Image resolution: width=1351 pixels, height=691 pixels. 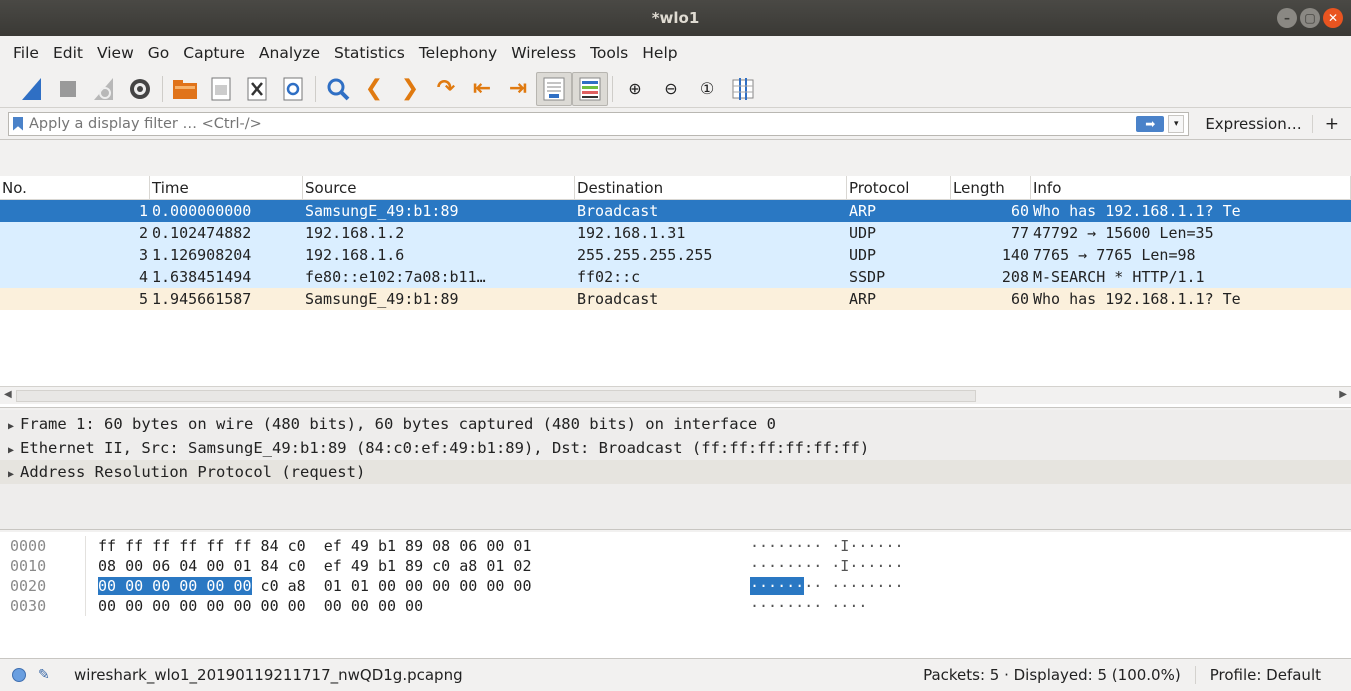 I want to click on go-forward-arrow-icon: ❯, so click(x=410, y=89).